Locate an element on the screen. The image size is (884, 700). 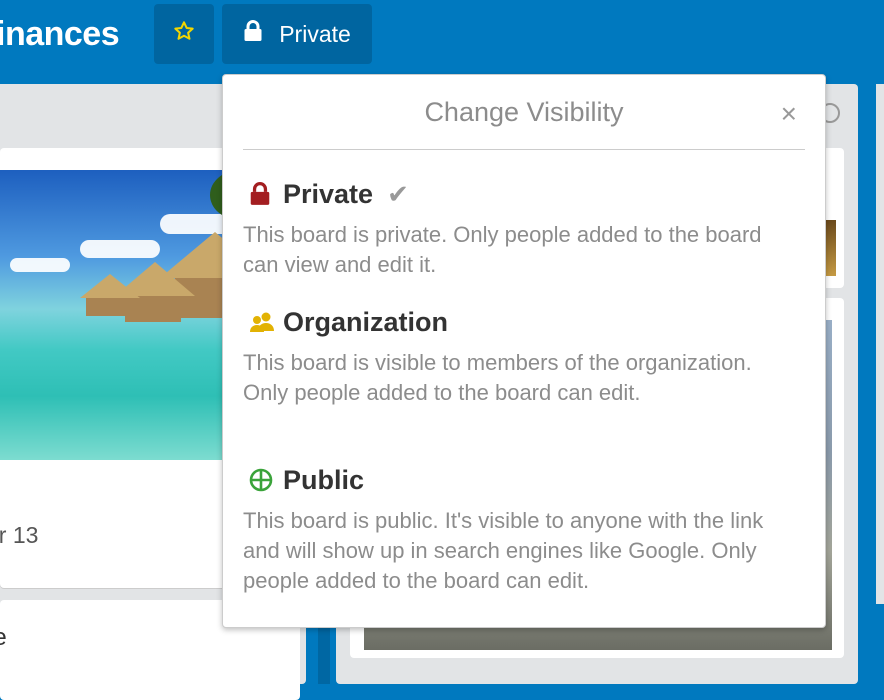
people-icon is located at coordinates (266, 322).